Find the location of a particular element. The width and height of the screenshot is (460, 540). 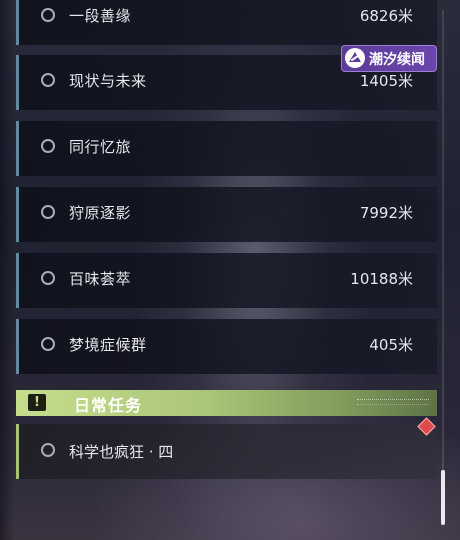

left-rail is located at coordinates (7, 270).